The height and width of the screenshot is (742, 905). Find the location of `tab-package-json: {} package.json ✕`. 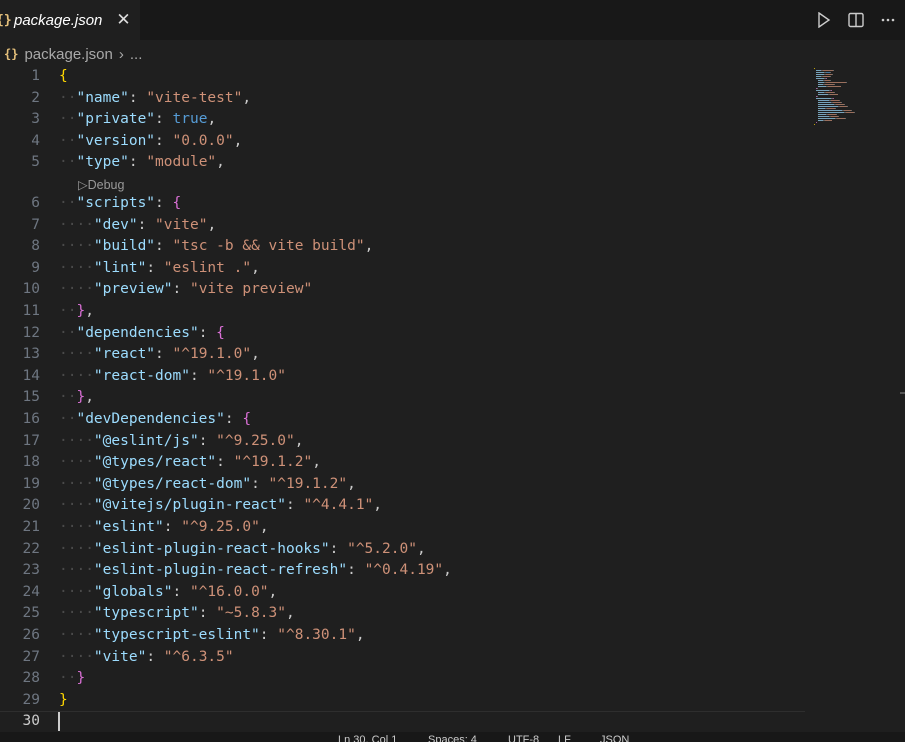

tab-package-json: {} package.json ✕ is located at coordinates (70, 20).